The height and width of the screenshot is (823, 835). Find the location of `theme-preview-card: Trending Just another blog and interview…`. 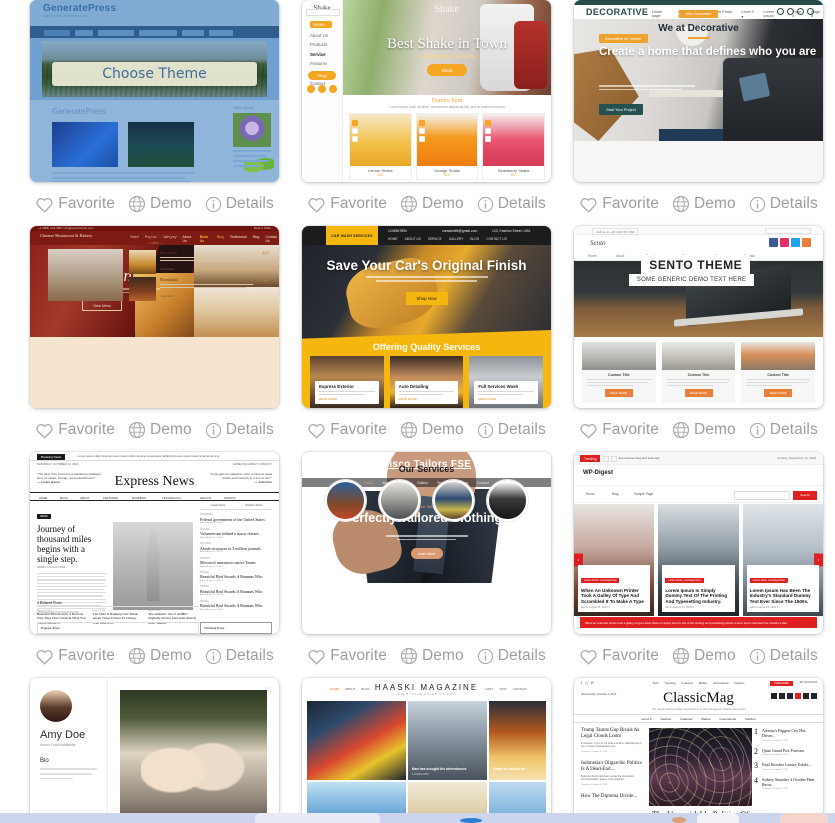

theme-preview-card: Trending Just another blog and interview… is located at coordinates (698, 543).